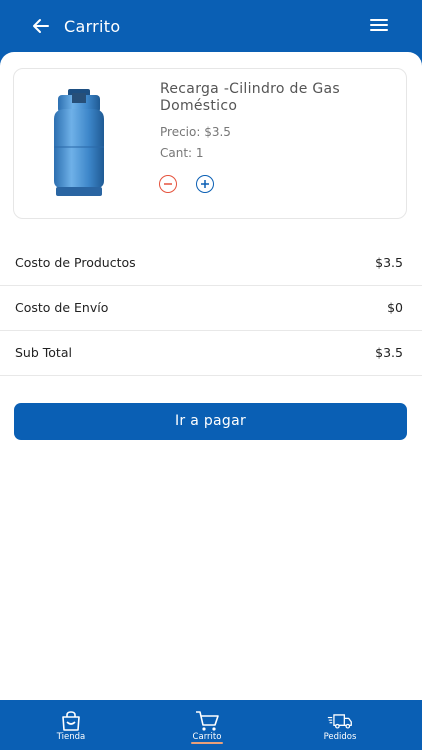  I want to click on bottom-navigation: Tienda Carrito Pedidos, so click(211, 725).